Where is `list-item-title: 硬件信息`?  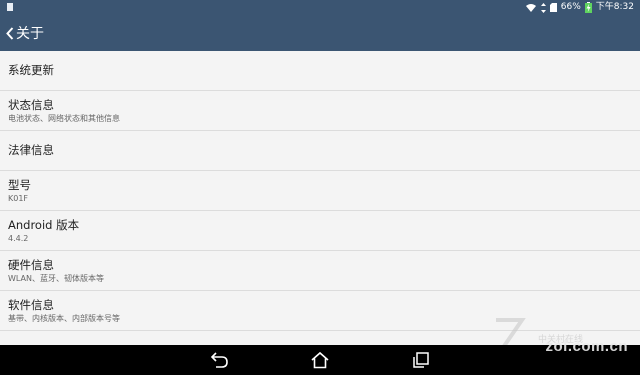
list-item-title: 硬件信息 is located at coordinates (31, 264).